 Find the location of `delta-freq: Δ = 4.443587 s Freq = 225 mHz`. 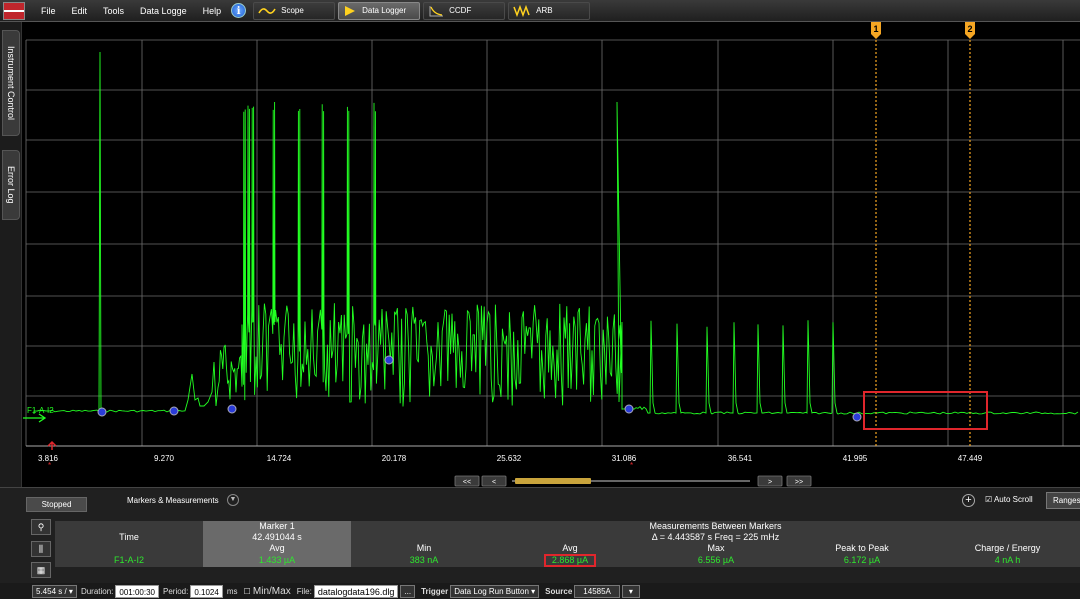

delta-freq: Δ = 4.443587 s Freq = 225 mHz is located at coordinates (715, 537).